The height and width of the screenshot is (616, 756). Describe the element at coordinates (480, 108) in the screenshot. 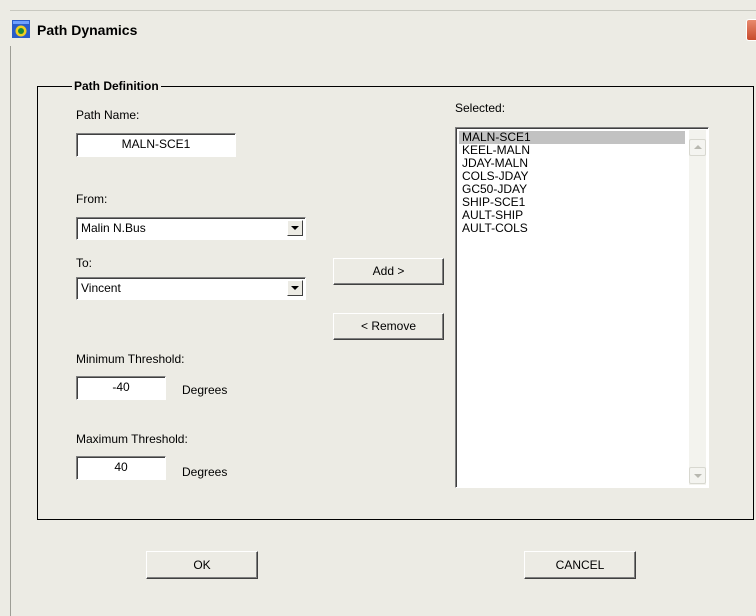

I see `selected-label: Selected:` at that location.